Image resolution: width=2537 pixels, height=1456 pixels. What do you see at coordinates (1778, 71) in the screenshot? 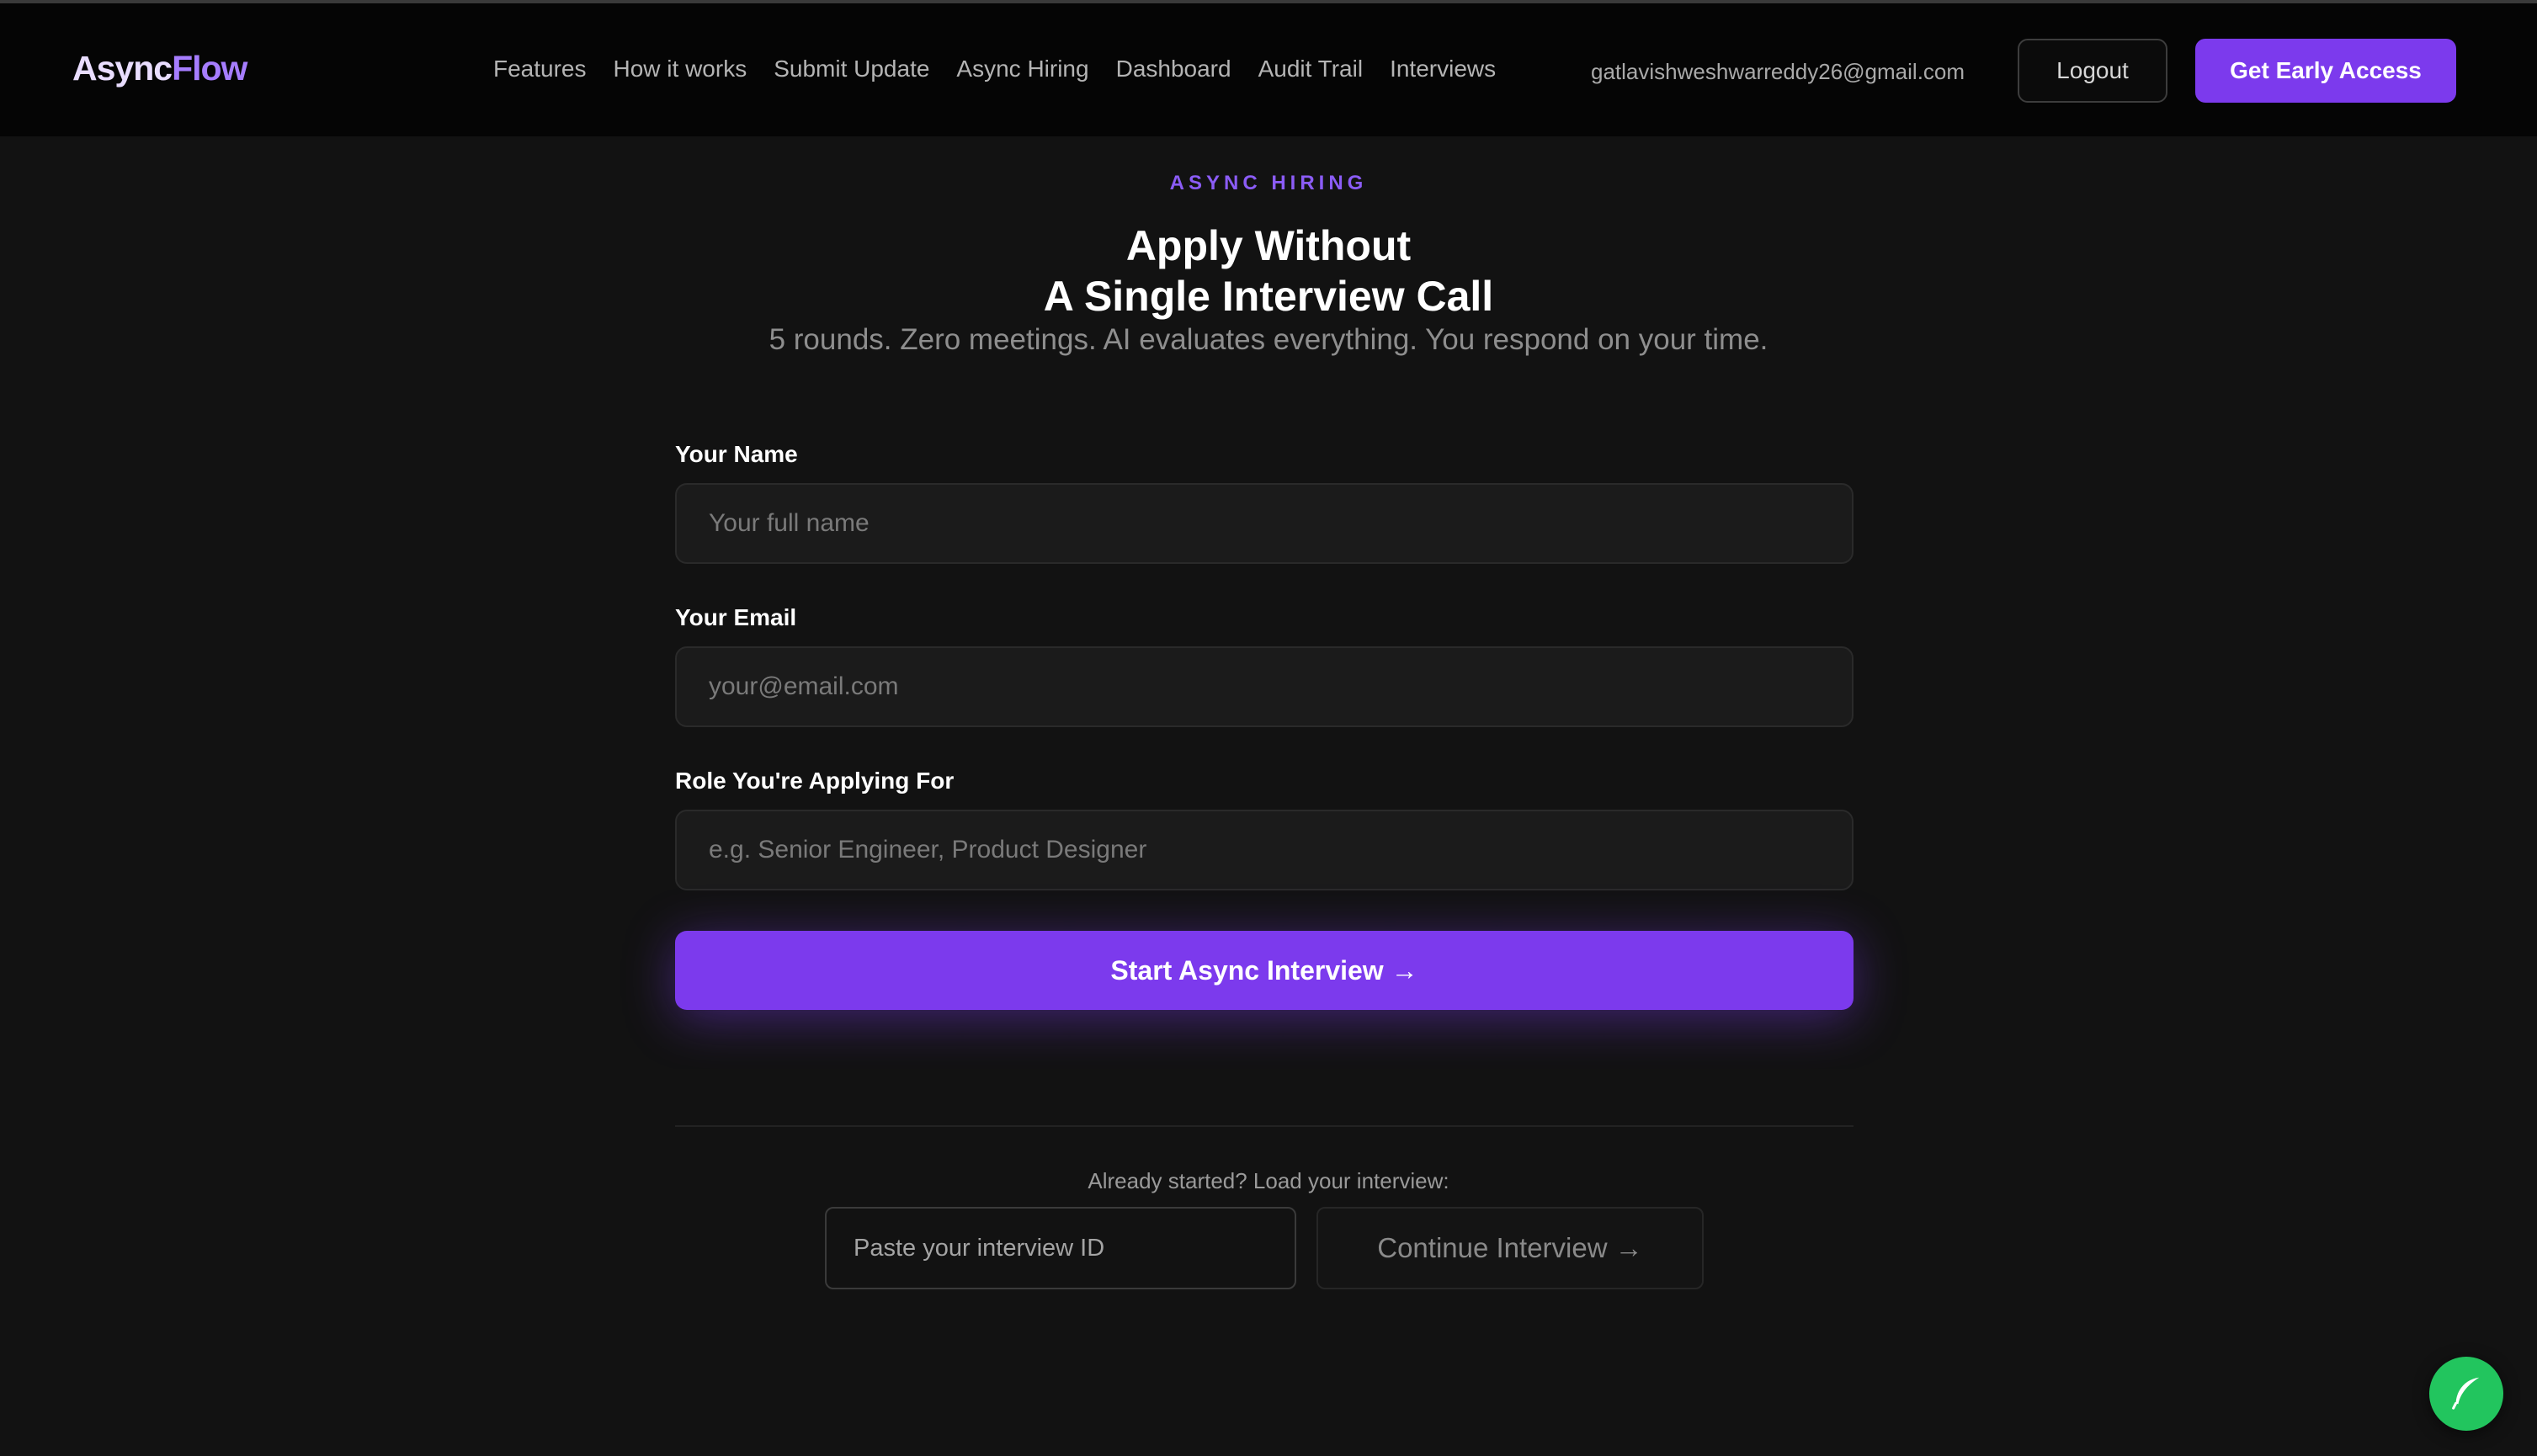
I see `user-email: gatlavishweshwarreddy26@gmail.com` at bounding box center [1778, 71].